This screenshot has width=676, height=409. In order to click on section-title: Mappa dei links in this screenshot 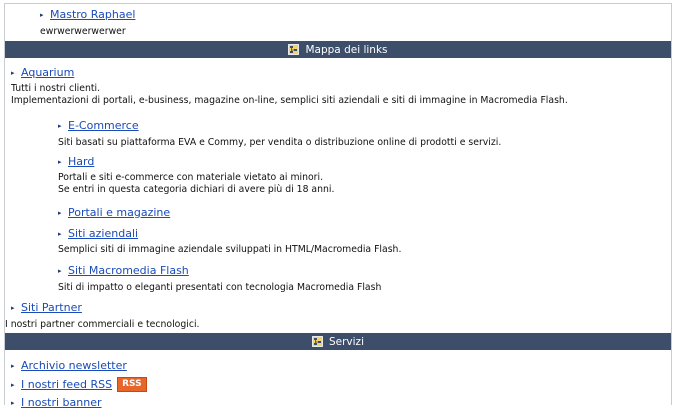, I will do `click(346, 49)`.